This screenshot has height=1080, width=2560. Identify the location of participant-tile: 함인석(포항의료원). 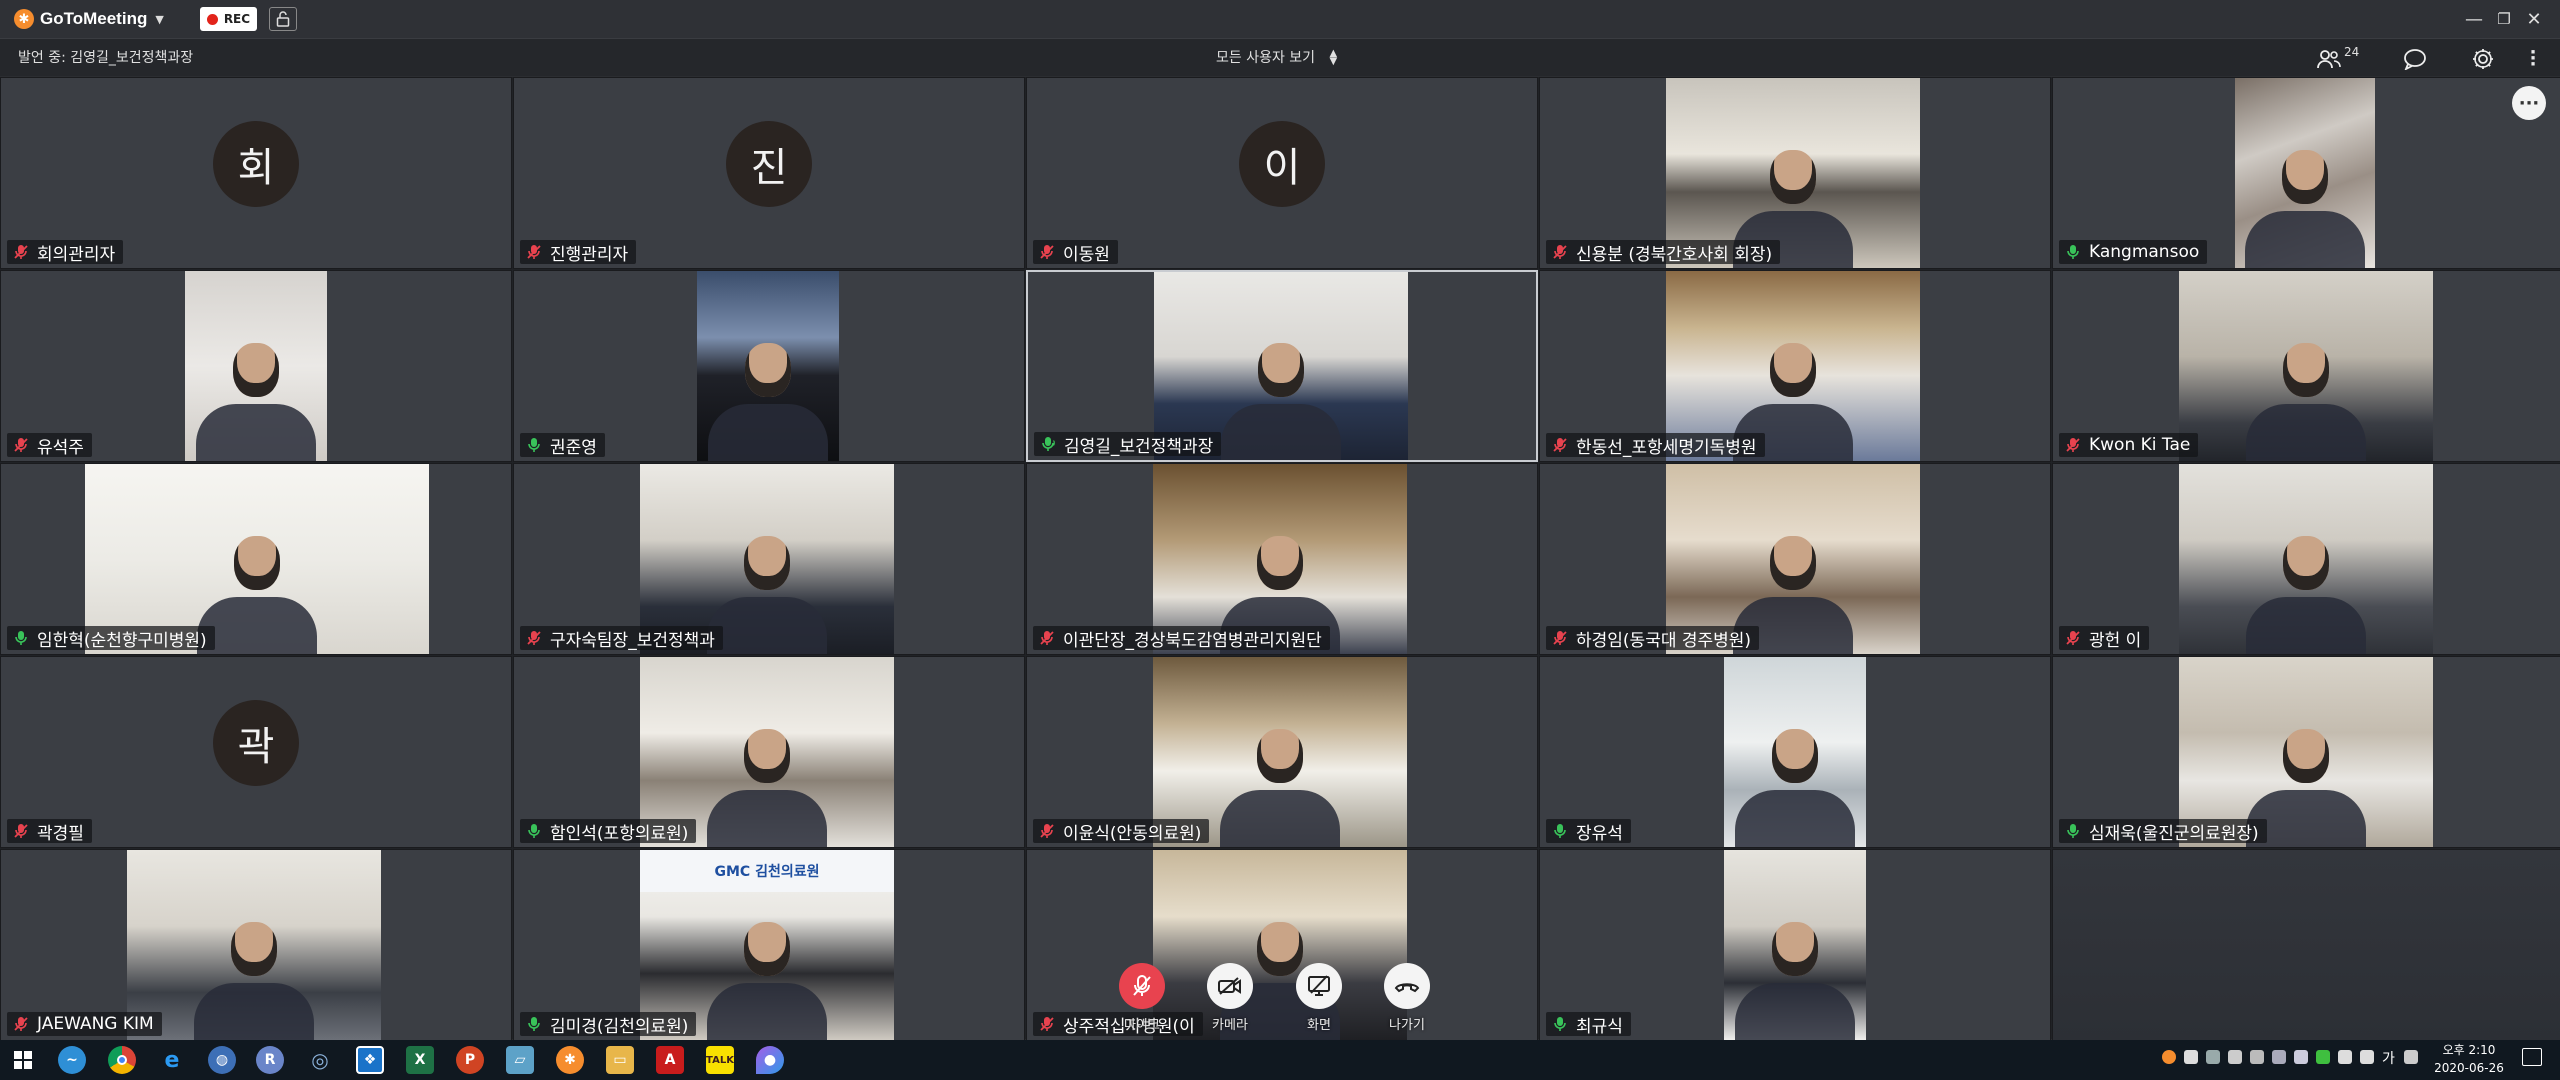
(769, 752).